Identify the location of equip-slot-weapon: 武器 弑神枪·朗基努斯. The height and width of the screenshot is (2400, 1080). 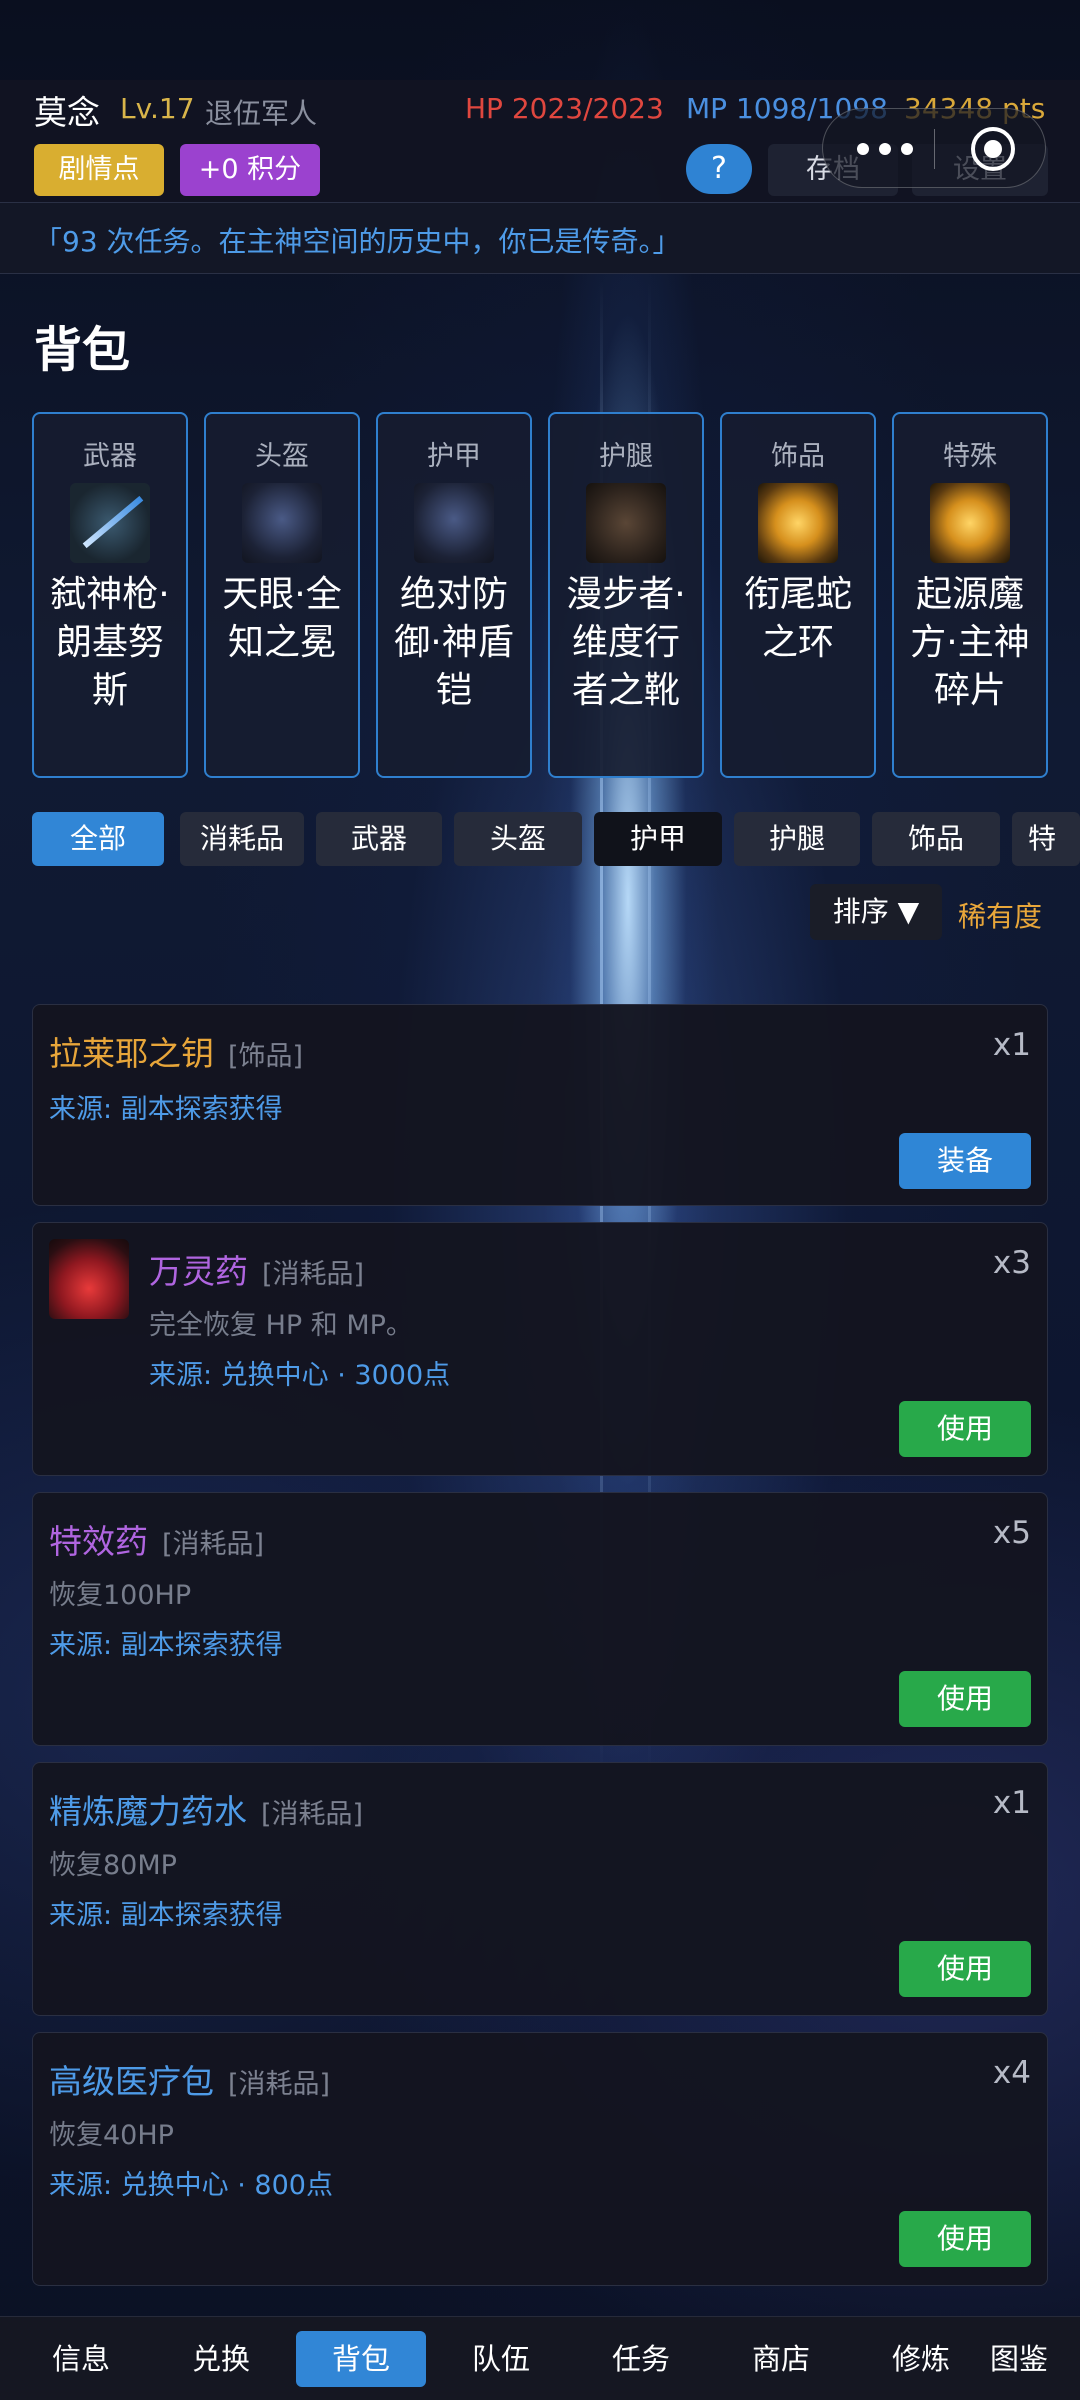
(110, 595).